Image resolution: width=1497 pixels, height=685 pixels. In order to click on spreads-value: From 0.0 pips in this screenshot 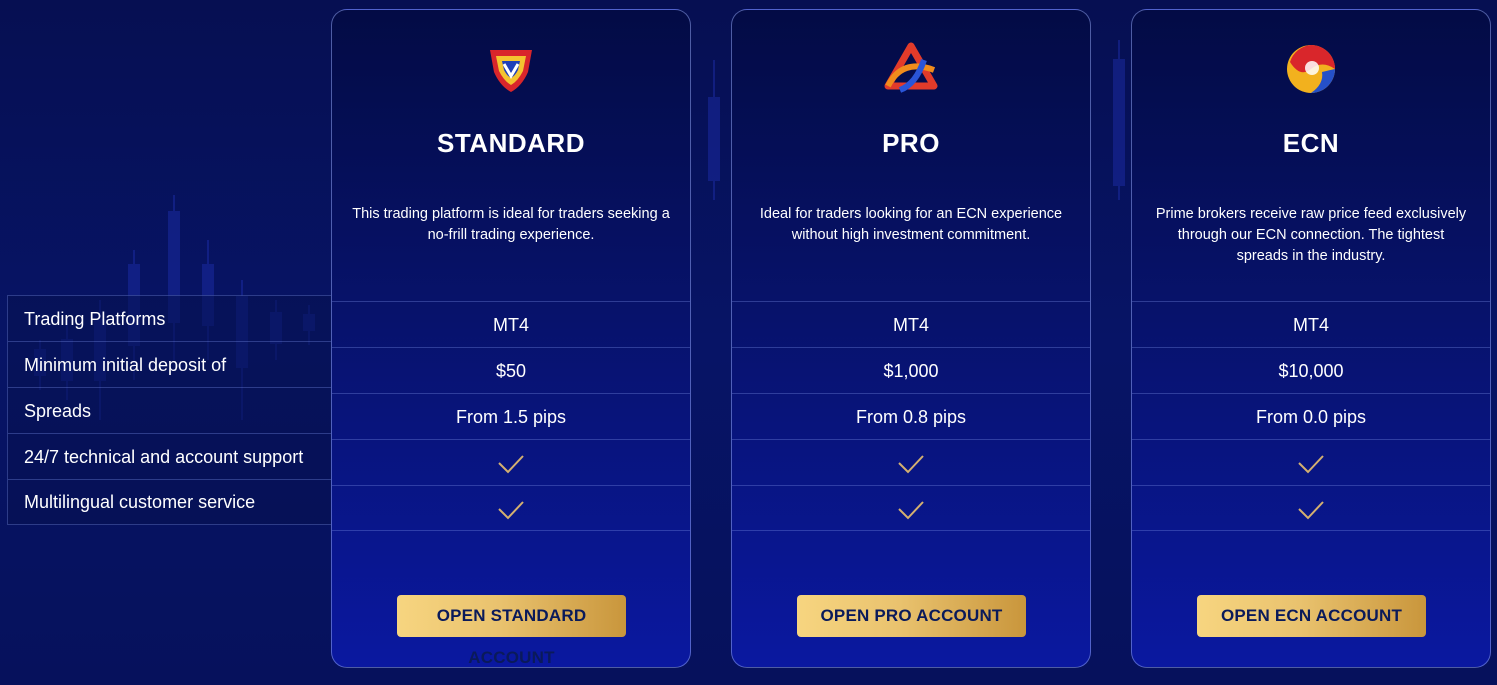, I will do `click(1311, 416)`.